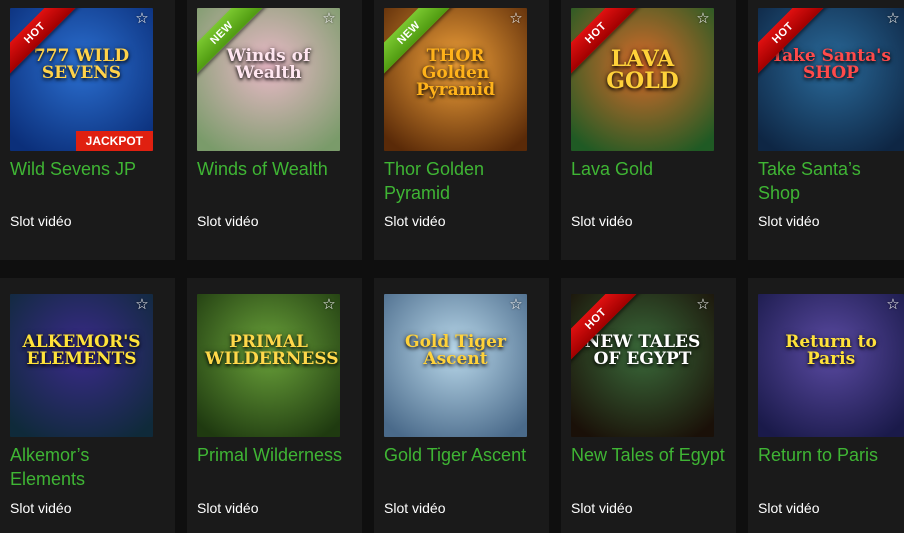 This screenshot has width=904, height=533. What do you see at coordinates (276, 169) in the screenshot?
I see `game-name-link: Winds of Wealth` at bounding box center [276, 169].